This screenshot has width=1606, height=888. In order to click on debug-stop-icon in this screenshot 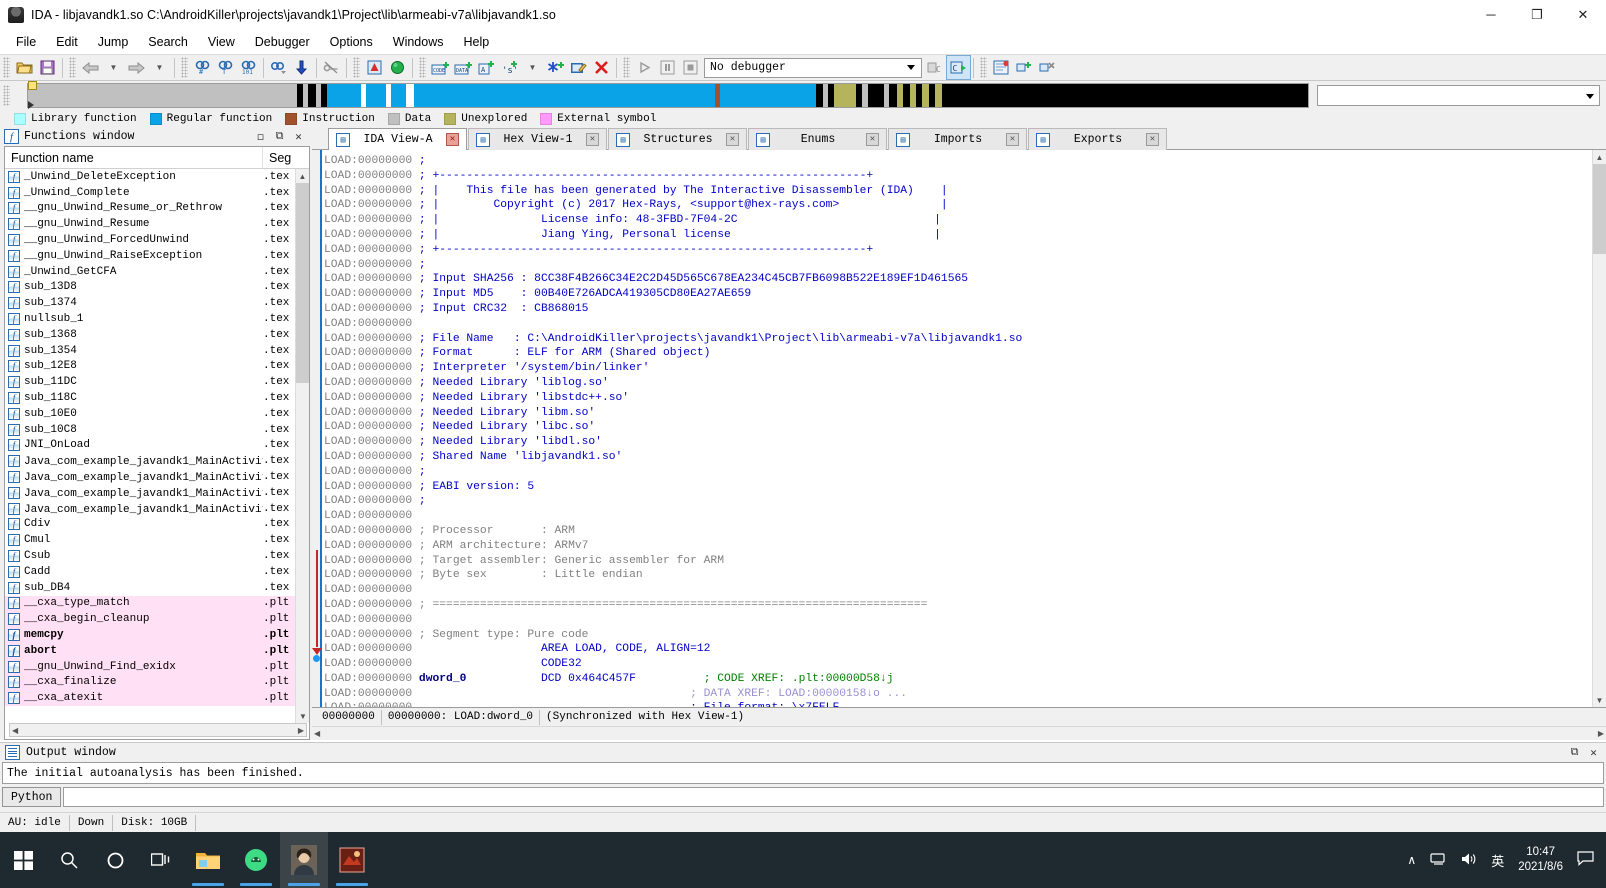, I will do `click(690, 67)`.